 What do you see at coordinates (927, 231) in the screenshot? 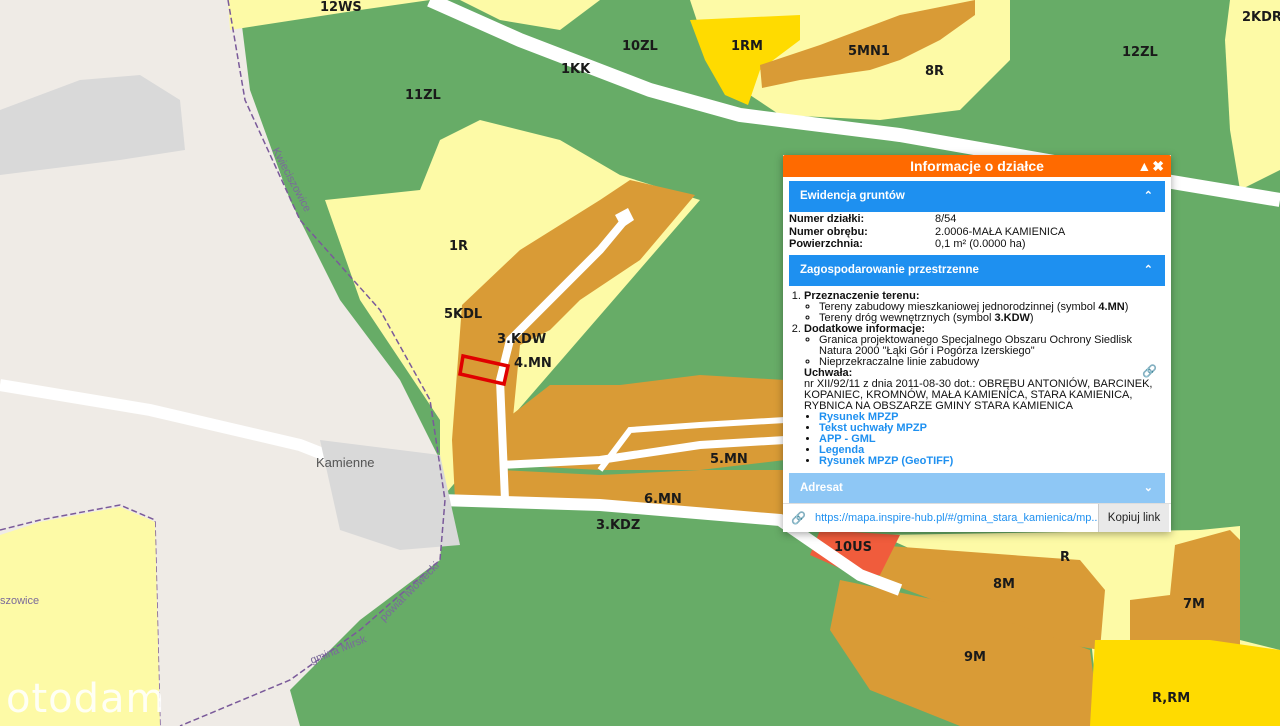
I see `row-numer-obrebu: Numer obrębu: 2.0006-MAŁA KAMIENICA` at bounding box center [927, 231].